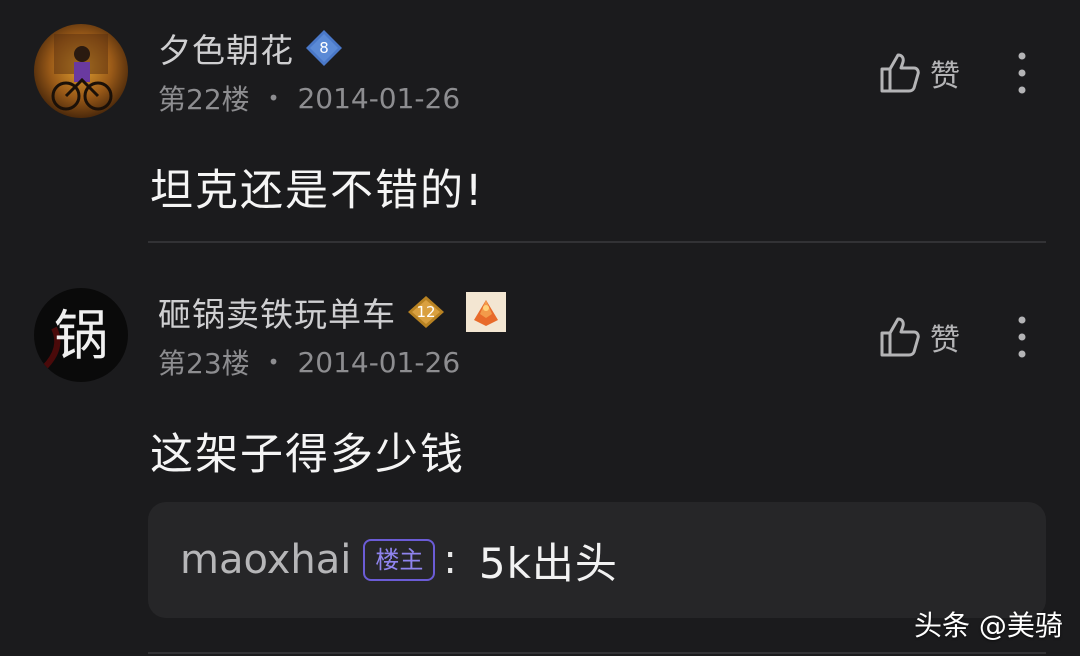 The image size is (1080, 656). I want to click on username-row: 夕色朝花 8, so click(251, 48).